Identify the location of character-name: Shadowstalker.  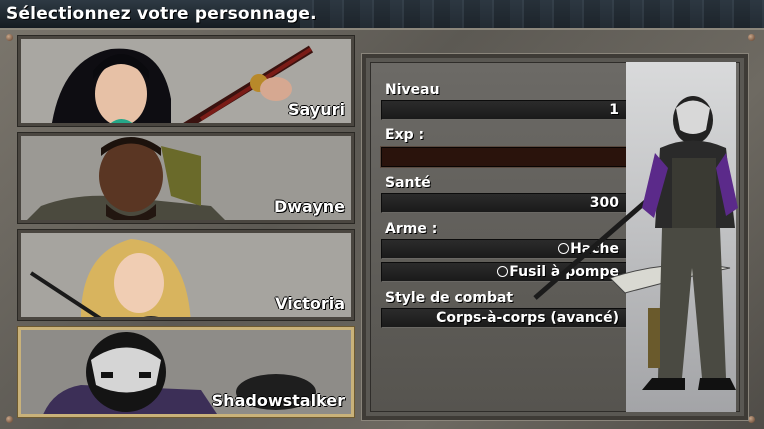
(278, 400).